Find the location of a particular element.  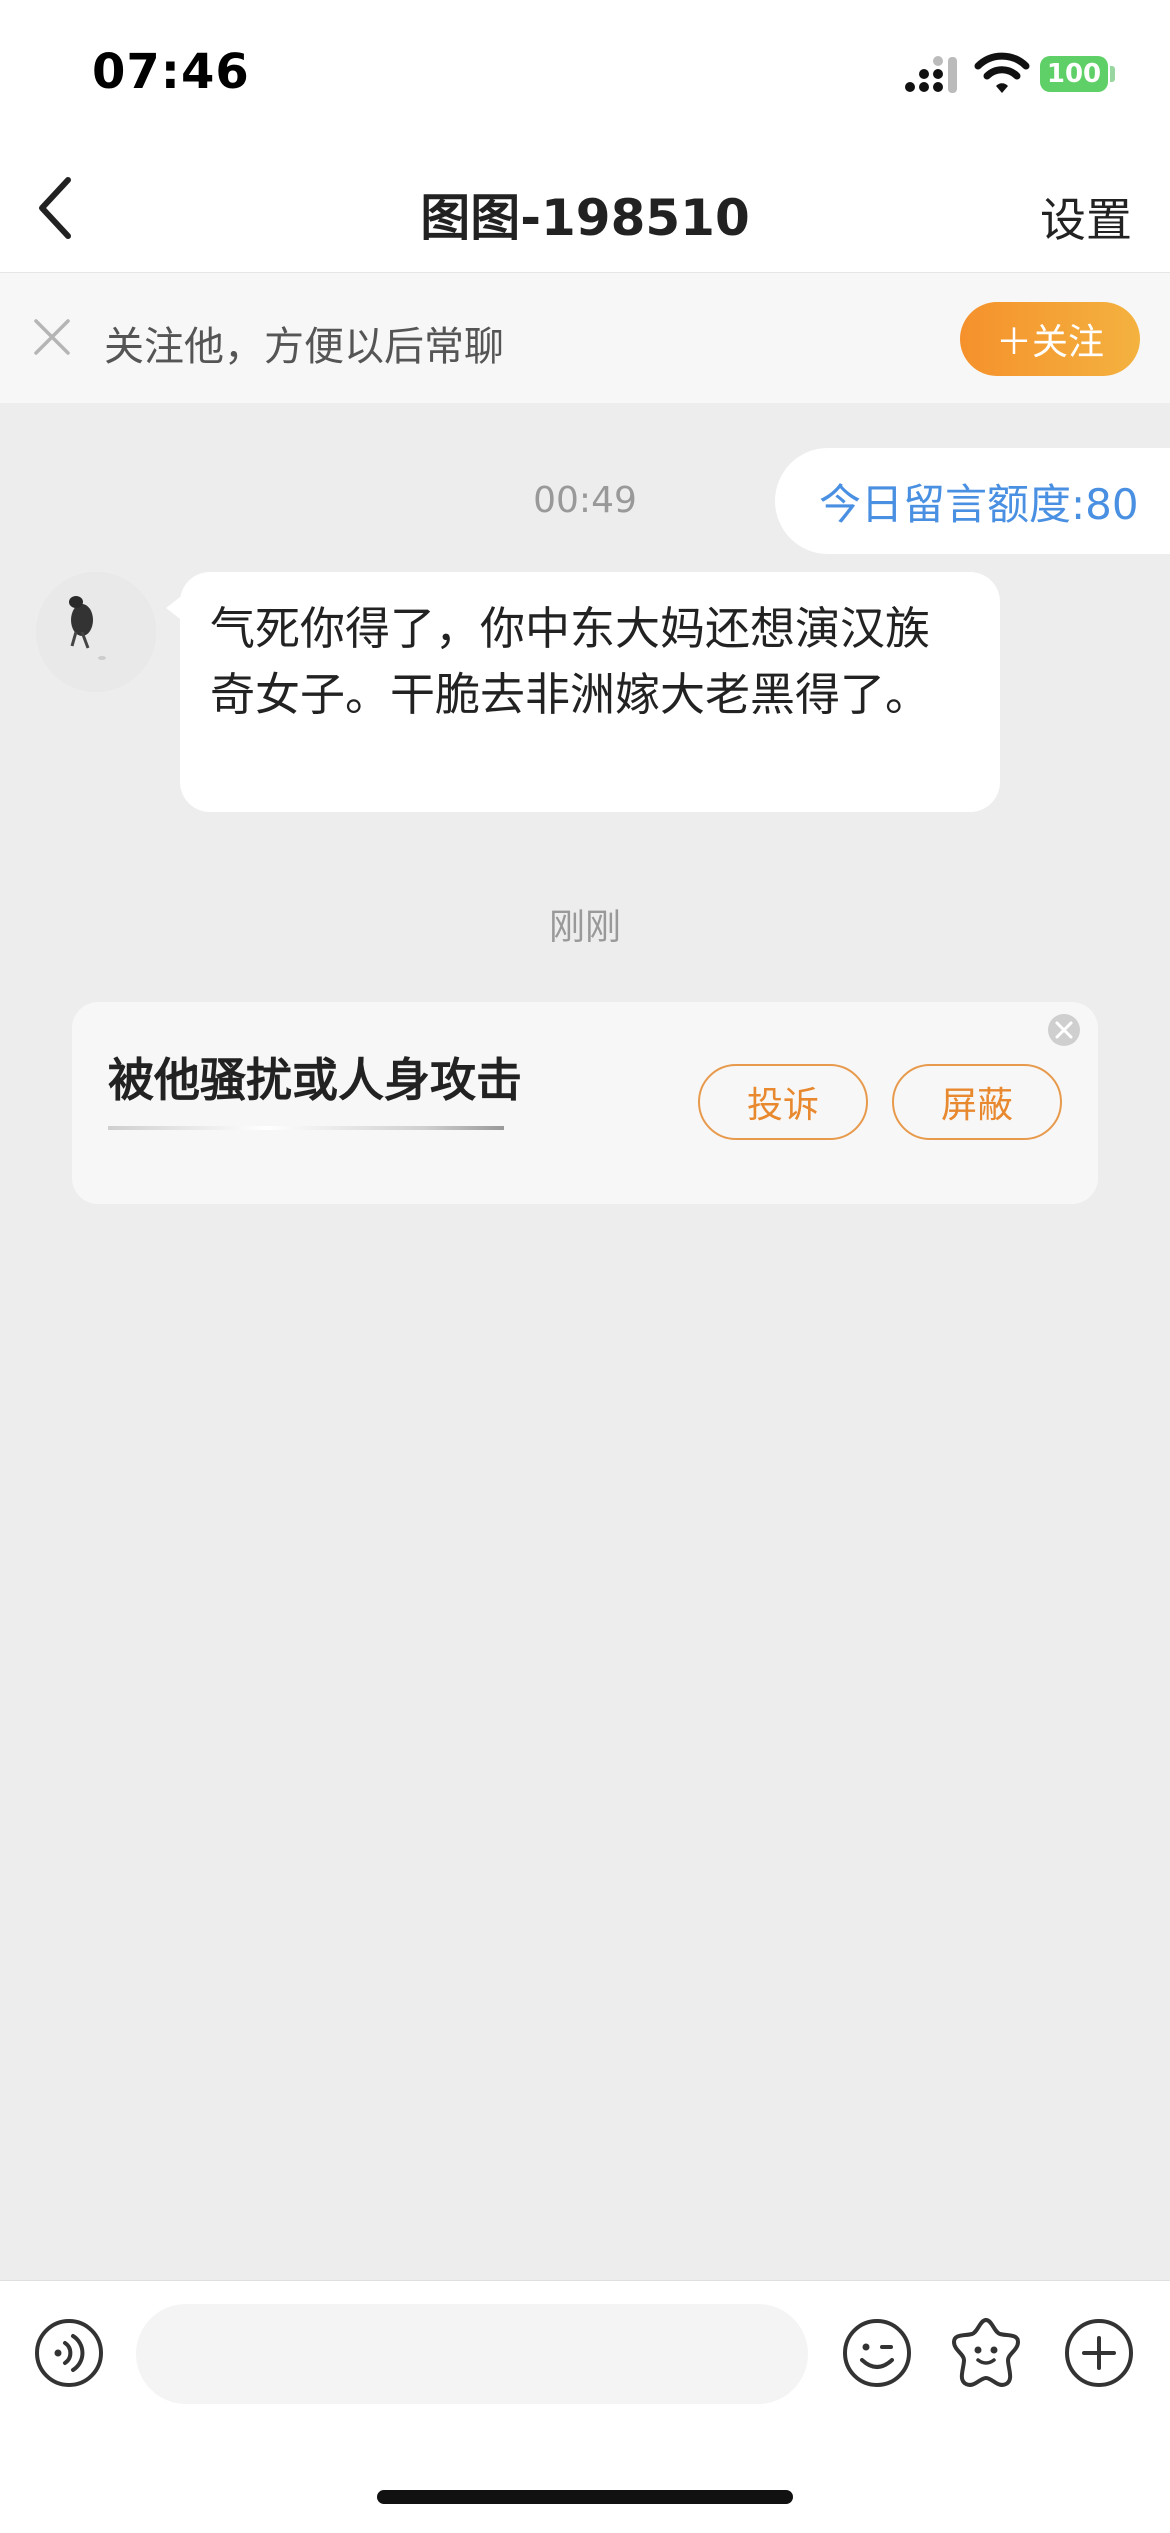

battery-tip is located at coordinates (1112, 74).